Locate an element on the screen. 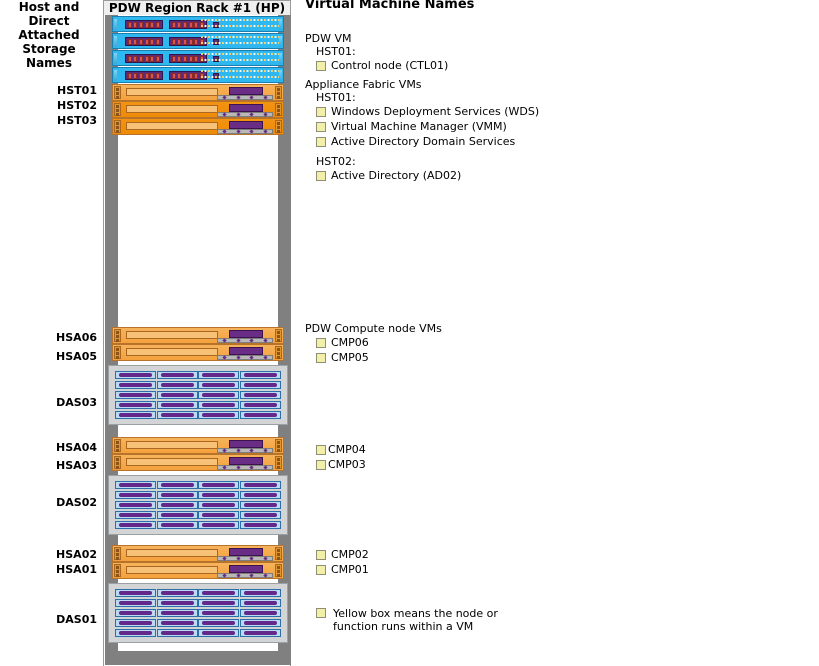  label-hsa03: HSA03 is located at coordinates (76, 465).